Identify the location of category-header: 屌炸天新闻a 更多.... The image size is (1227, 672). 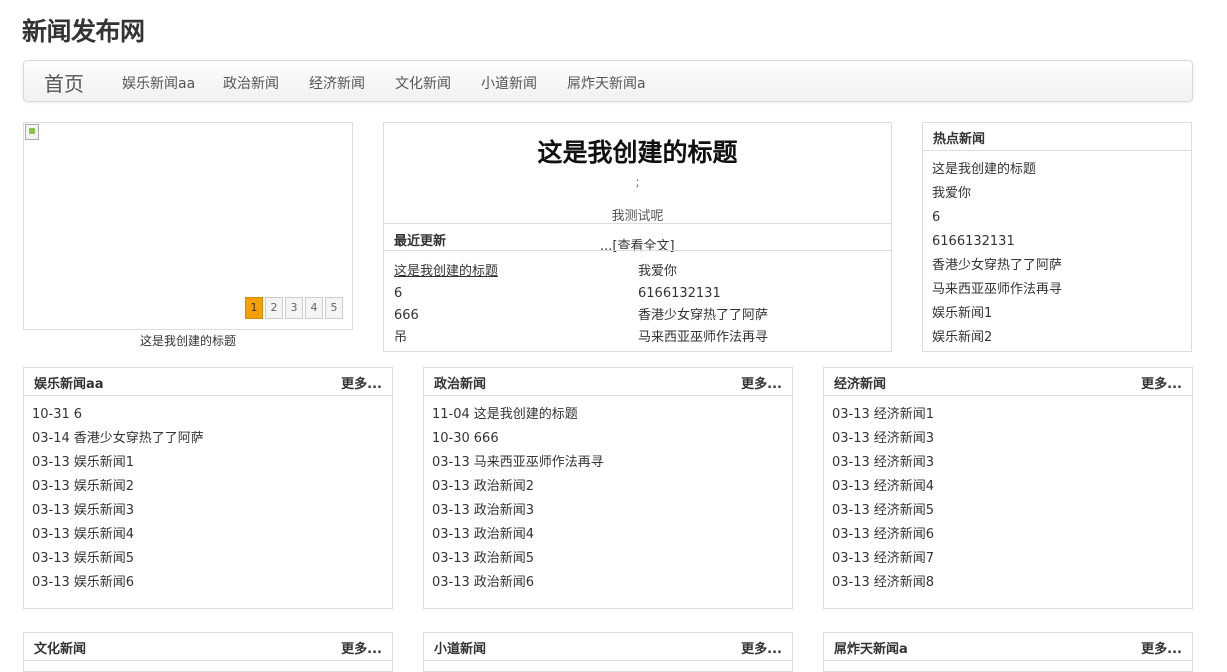
(1008, 647).